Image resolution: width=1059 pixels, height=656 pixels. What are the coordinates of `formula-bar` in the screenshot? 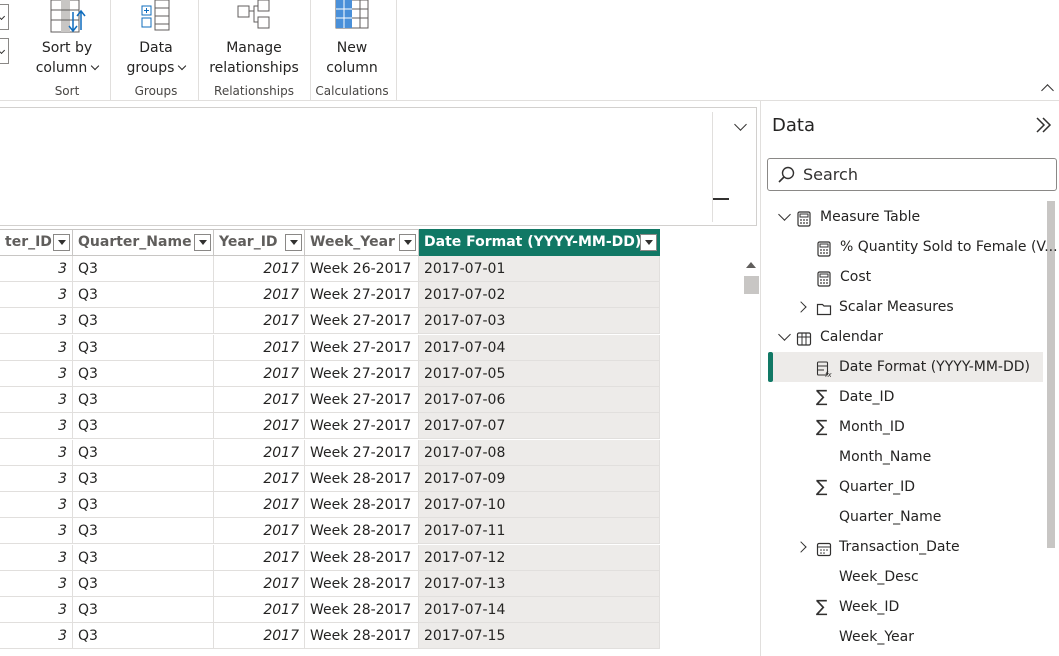 It's located at (378, 166).